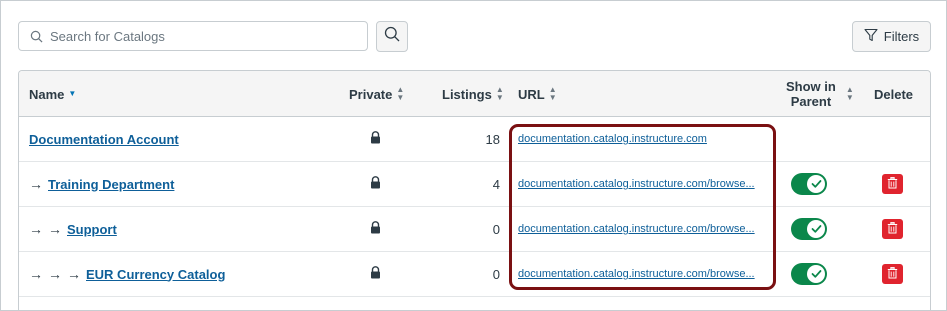 This screenshot has width=947, height=311. I want to click on search-field, so click(193, 36).